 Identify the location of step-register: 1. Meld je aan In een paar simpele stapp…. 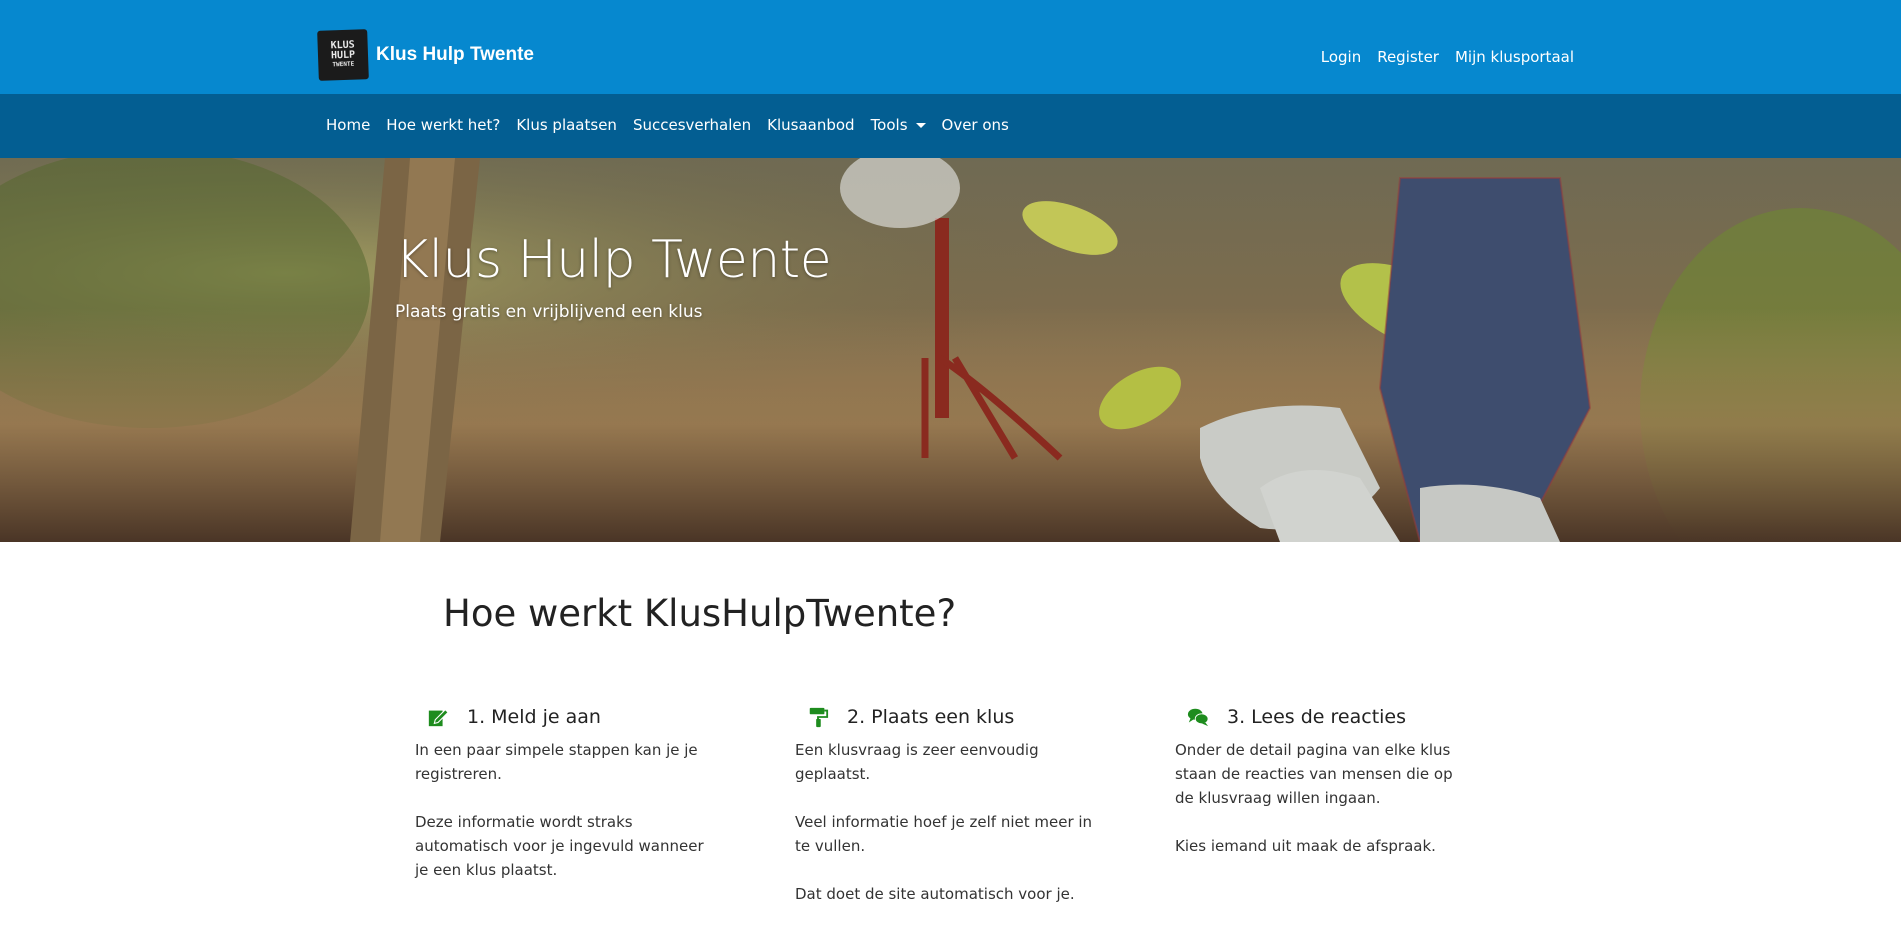
(570, 794).